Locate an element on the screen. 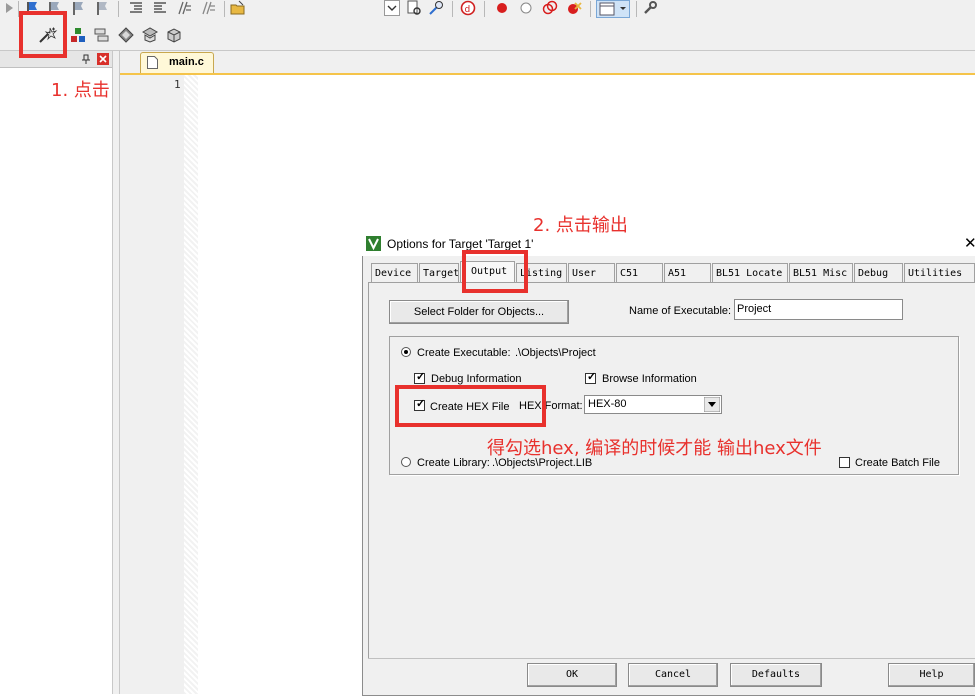  dialog-close-icon: ✕ is located at coordinates (969, 243).